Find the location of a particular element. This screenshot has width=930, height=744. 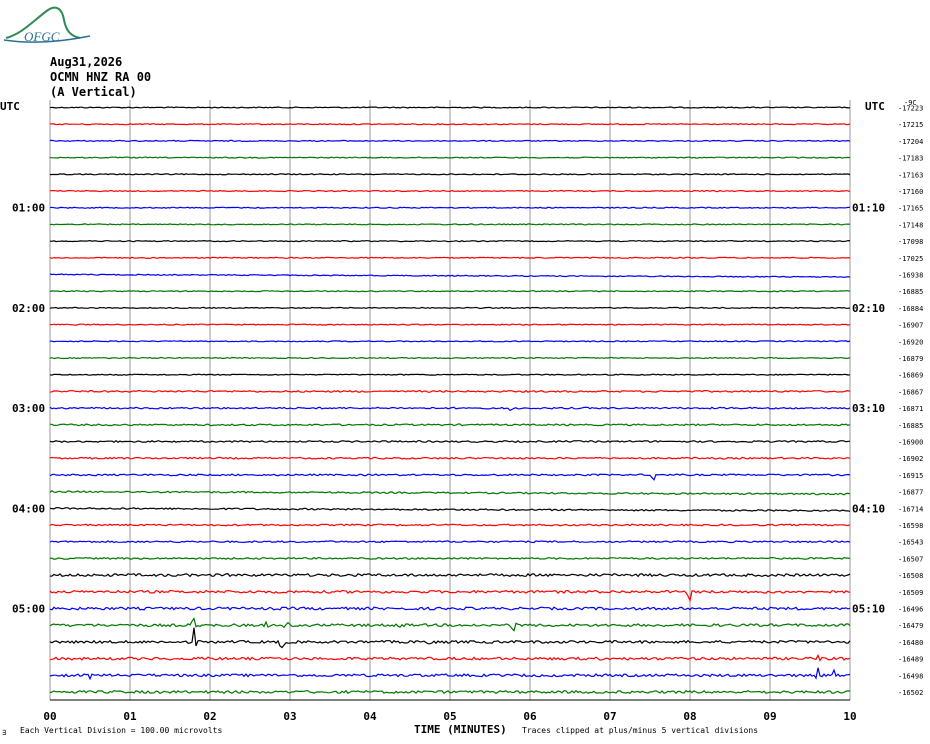

x-tick-label: 02 is located at coordinates (209, 716).